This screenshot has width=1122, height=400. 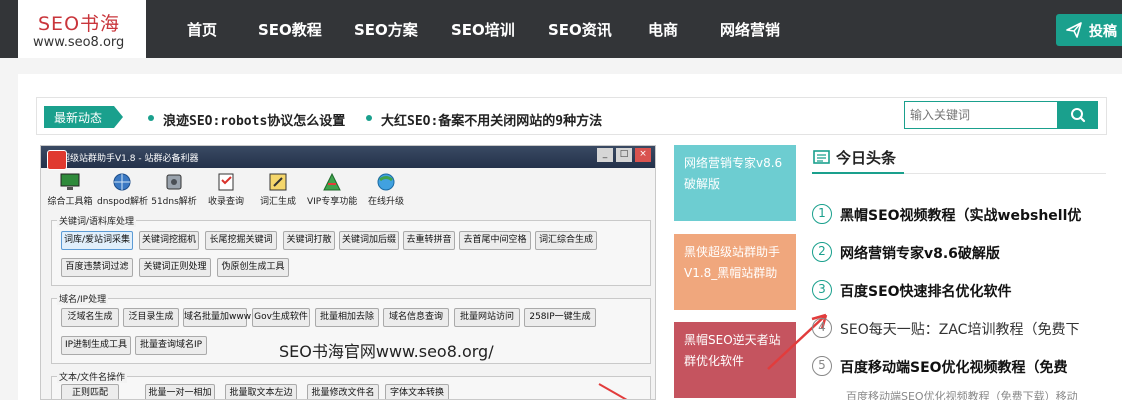 I want to click on nav-item-seo-plan: SEO方案, so click(x=386, y=29).